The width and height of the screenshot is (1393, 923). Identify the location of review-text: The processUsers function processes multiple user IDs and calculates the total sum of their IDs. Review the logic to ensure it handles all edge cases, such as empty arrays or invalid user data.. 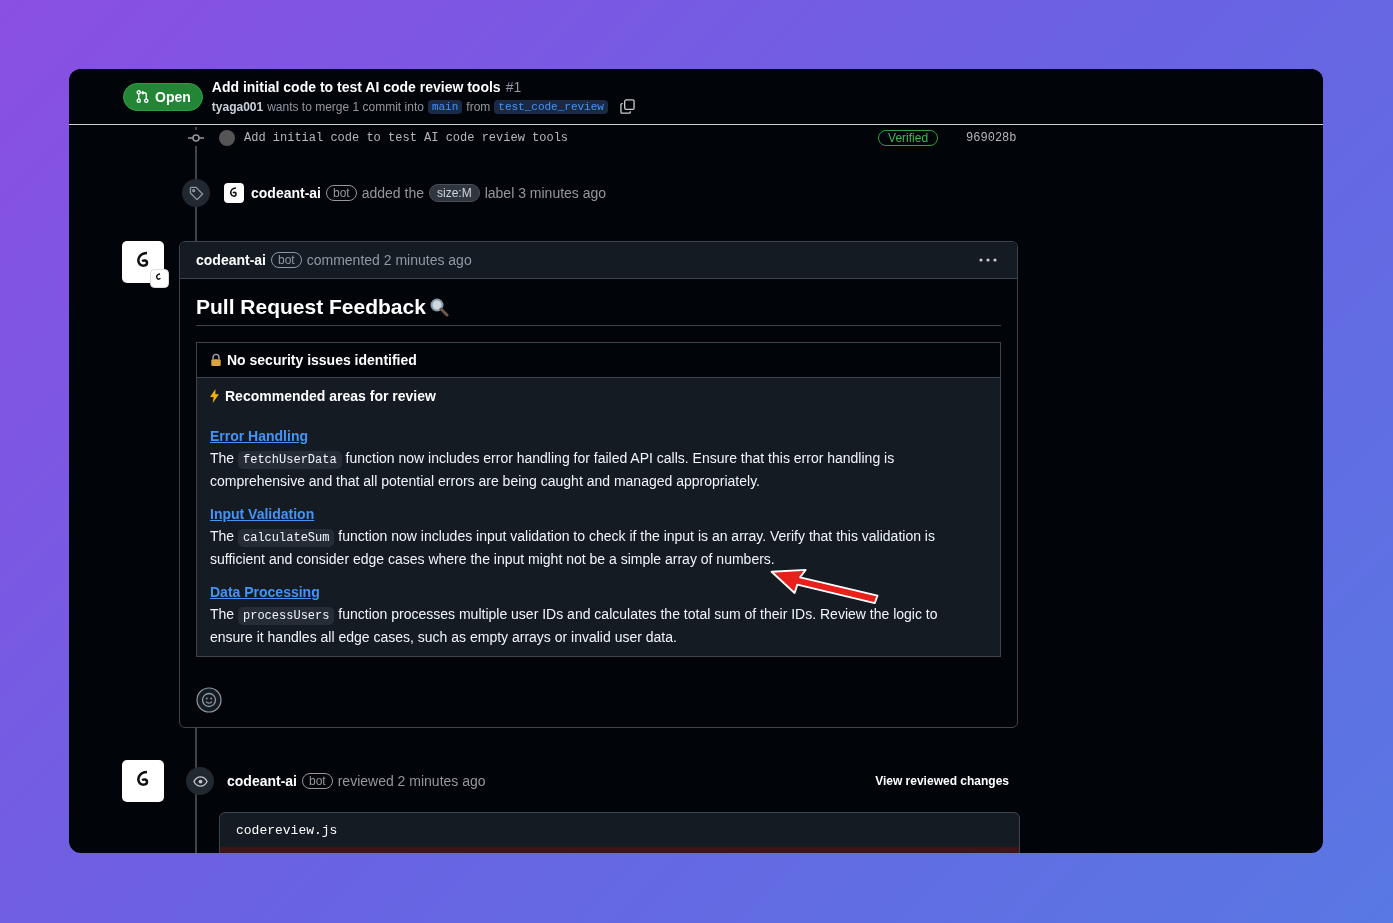
(574, 626).